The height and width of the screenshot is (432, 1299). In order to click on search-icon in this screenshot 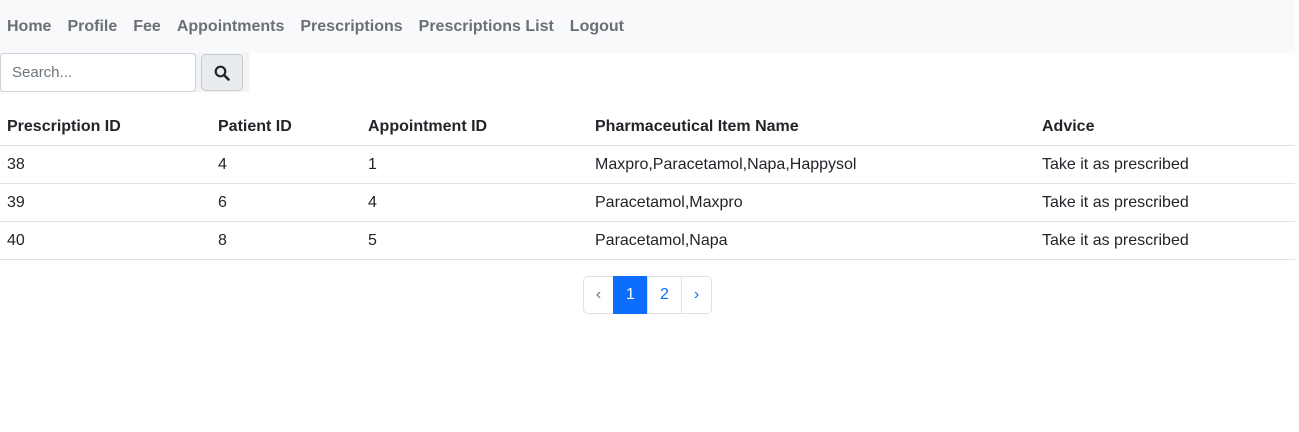, I will do `click(222, 73)`.